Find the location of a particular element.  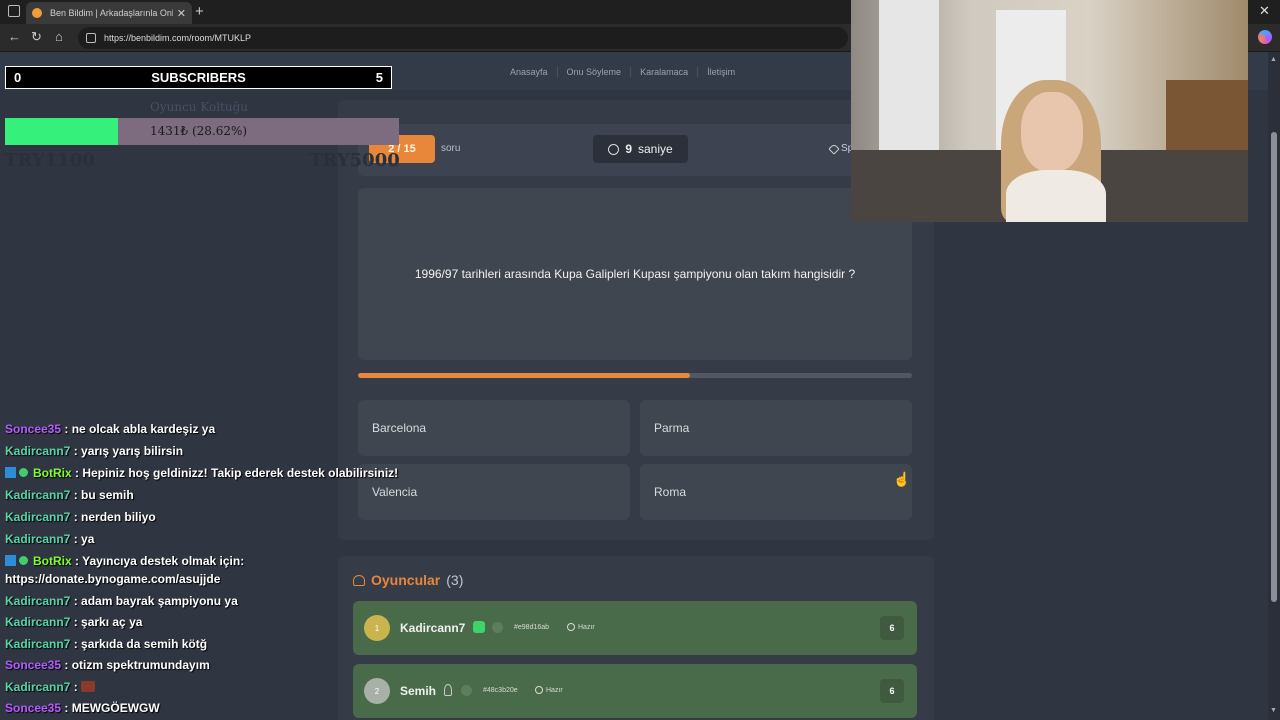

timer: 9 saniye is located at coordinates (640, 149).